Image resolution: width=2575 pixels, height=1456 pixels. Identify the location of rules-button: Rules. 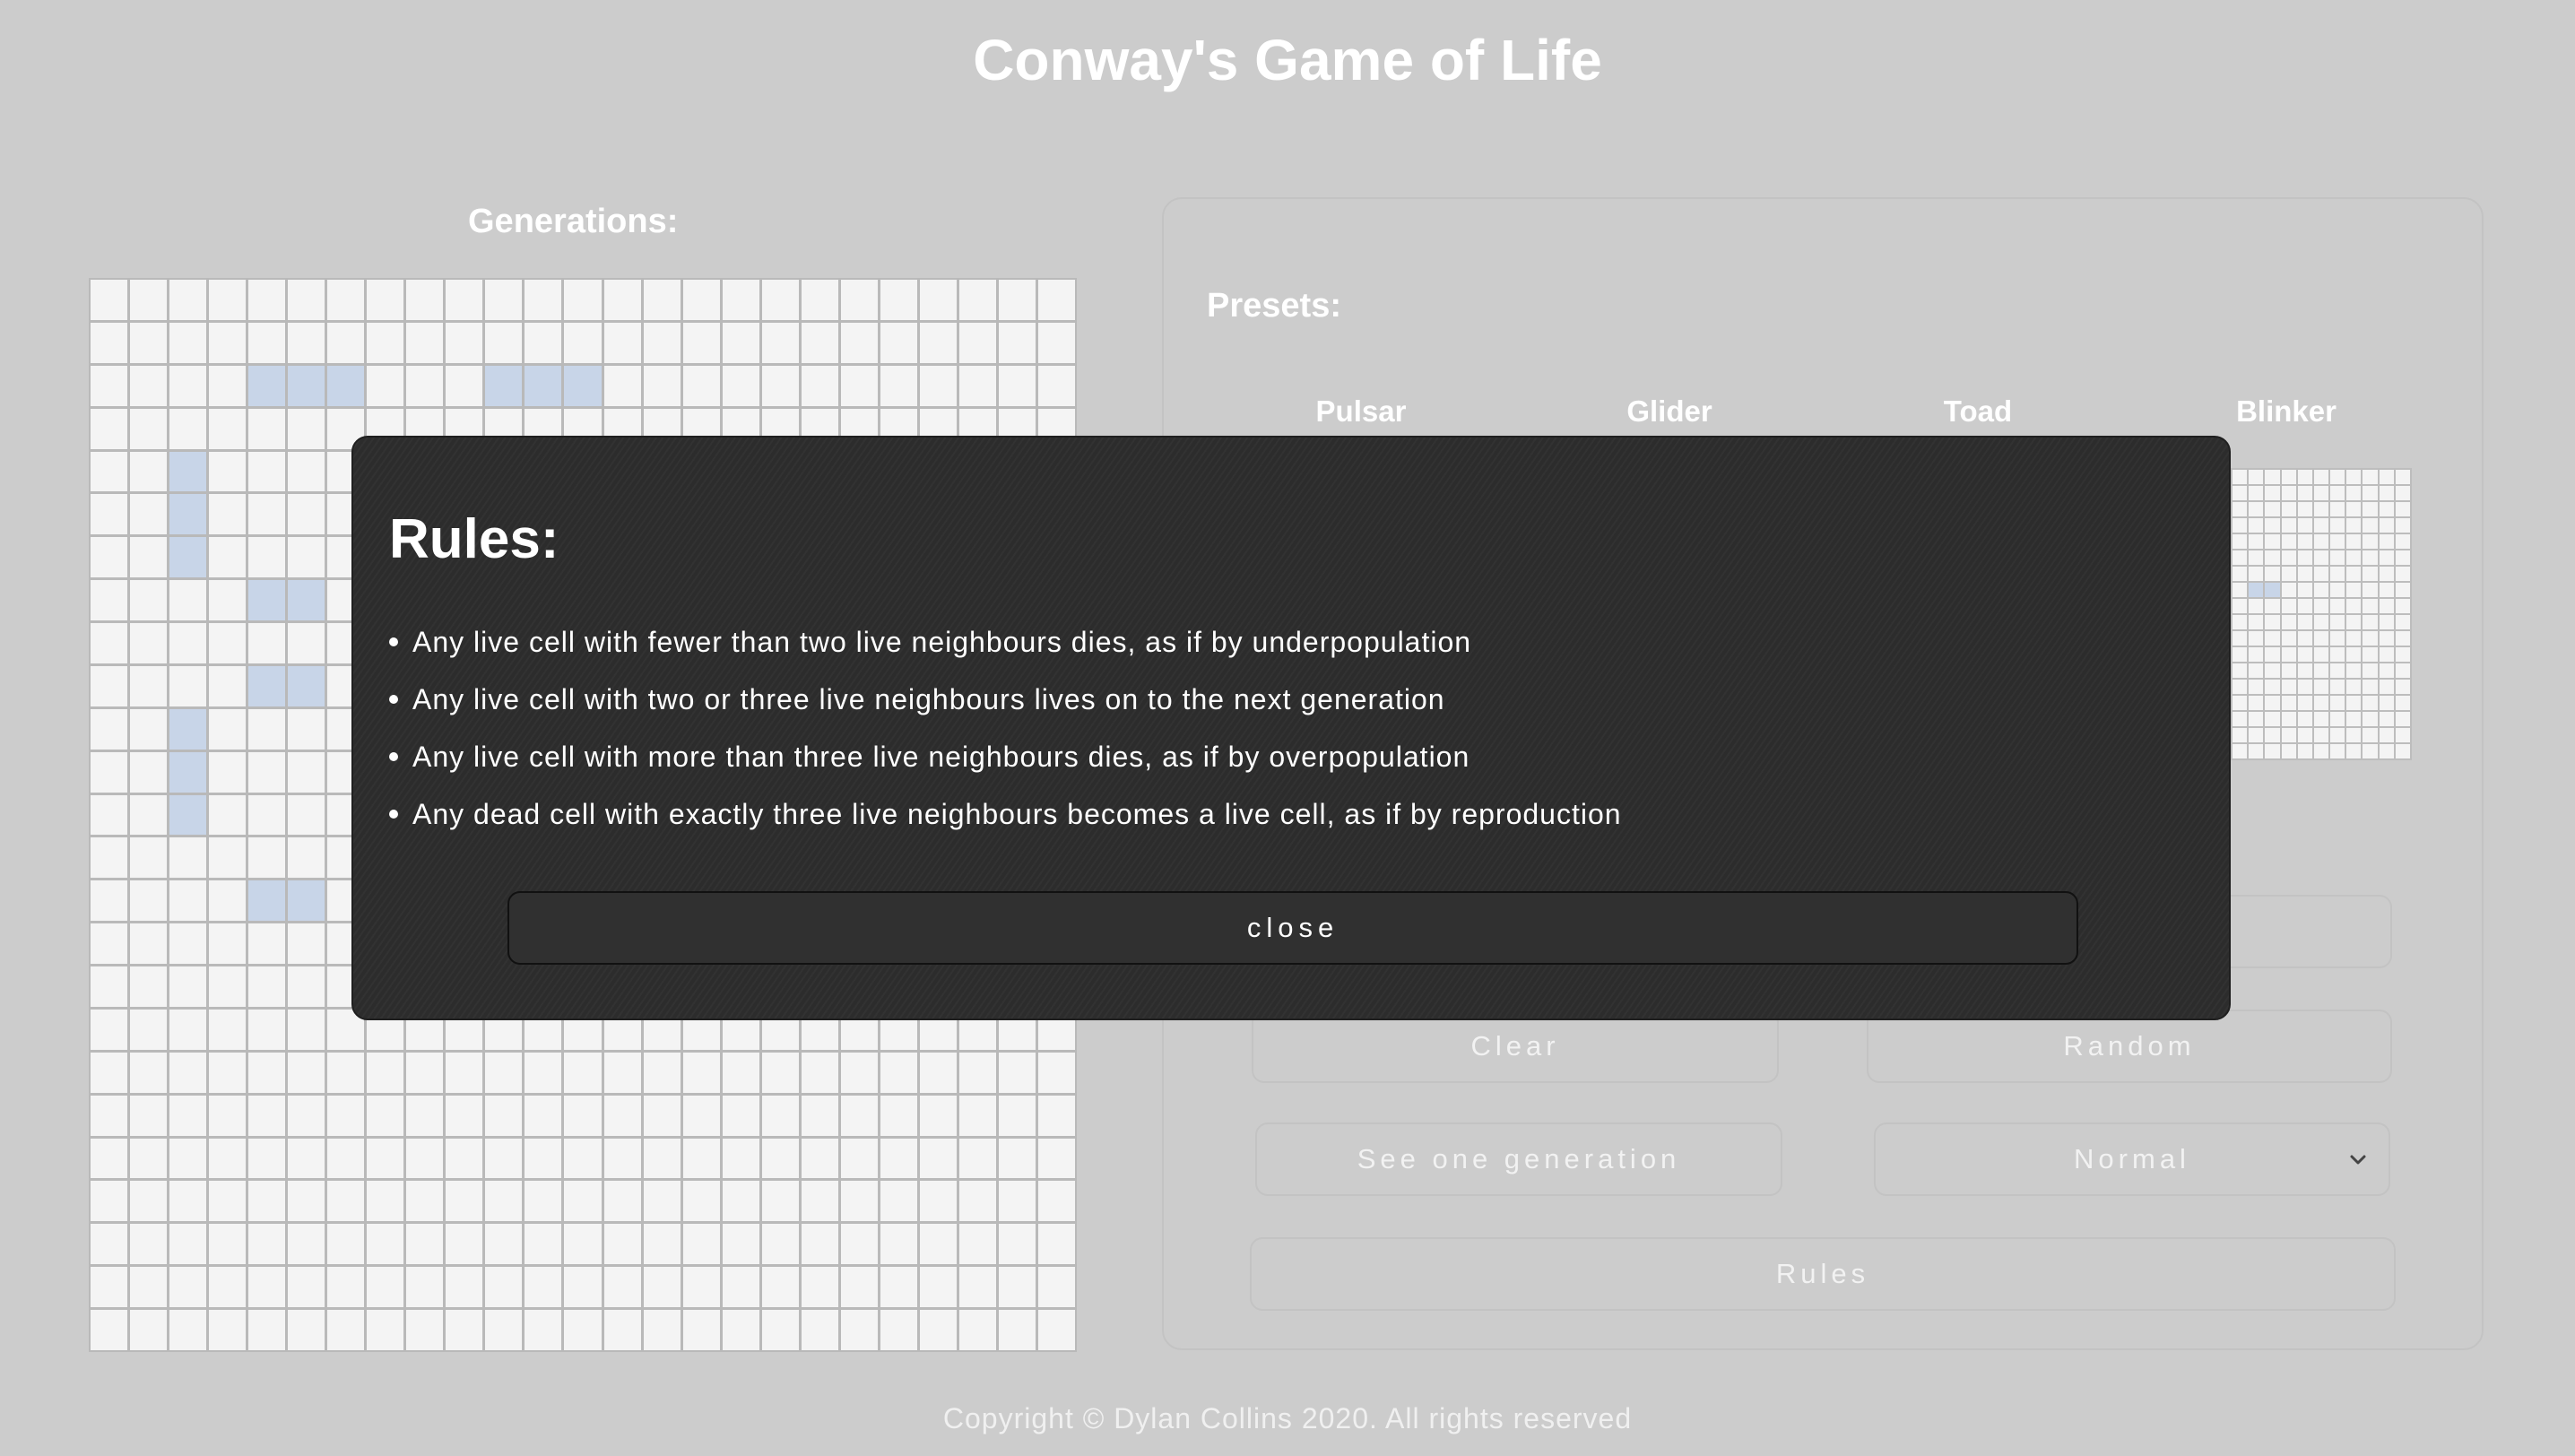
(1823, 1274).